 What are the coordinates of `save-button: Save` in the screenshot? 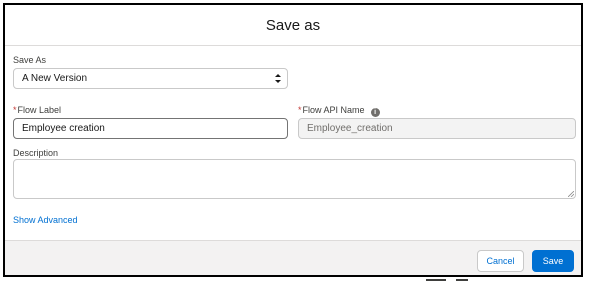 It's located at (553, 261).